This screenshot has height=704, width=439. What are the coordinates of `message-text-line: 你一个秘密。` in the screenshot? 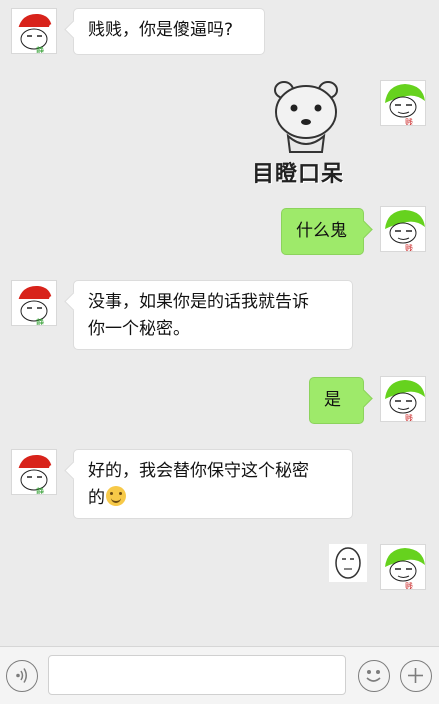 It's located at (139, 329).